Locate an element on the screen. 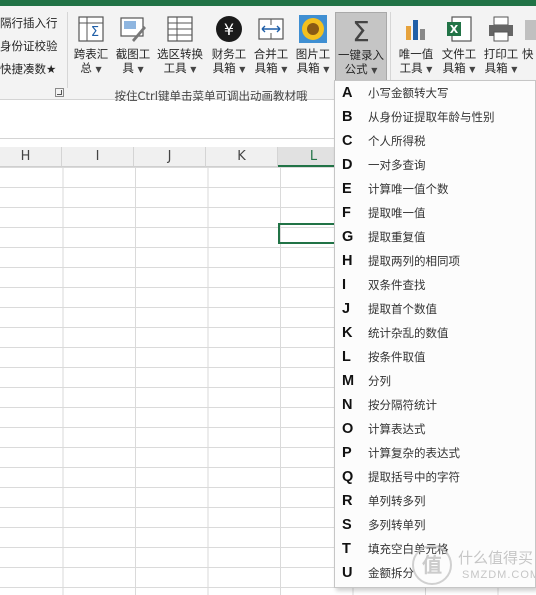 Image resolution: width=536 pixels, height=595 pixels. menu-item-n: N 按分隔符统计 is located at coordinates (435, 405).